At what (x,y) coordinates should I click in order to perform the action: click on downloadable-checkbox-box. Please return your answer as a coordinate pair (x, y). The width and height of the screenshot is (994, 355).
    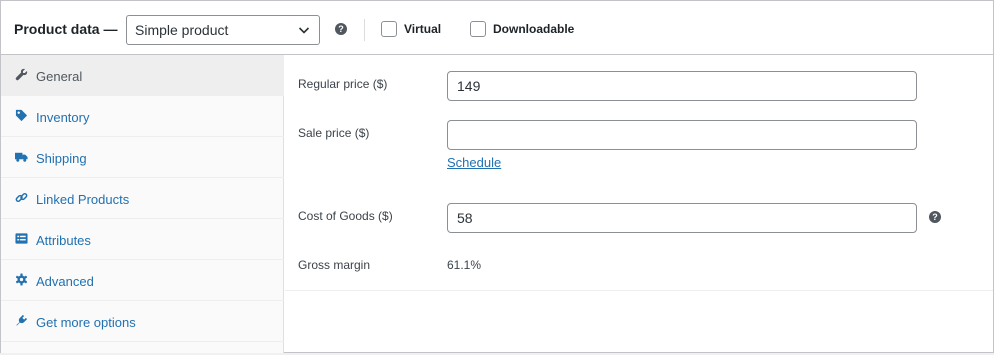
    Looking at the image, I should click on (478, 29).